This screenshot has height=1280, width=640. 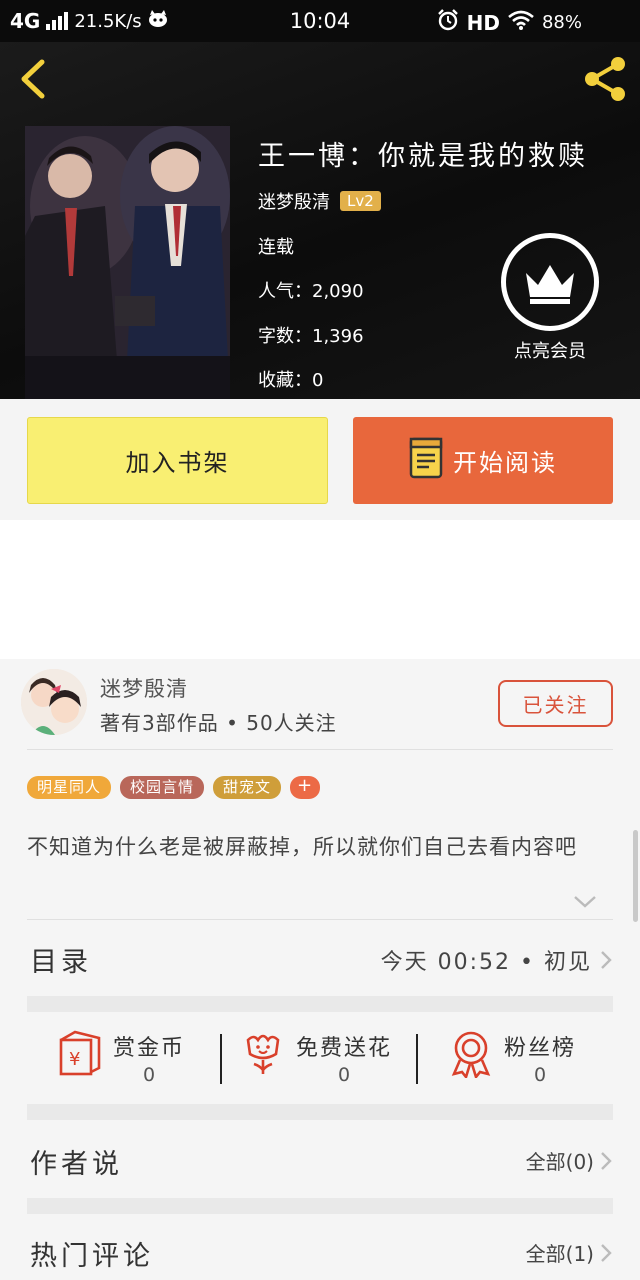 What do you see at coordinates (177, 460) in the screenshot?
I see `add-to-shelf-button: 加入书架` at bounding box center [177, 460].